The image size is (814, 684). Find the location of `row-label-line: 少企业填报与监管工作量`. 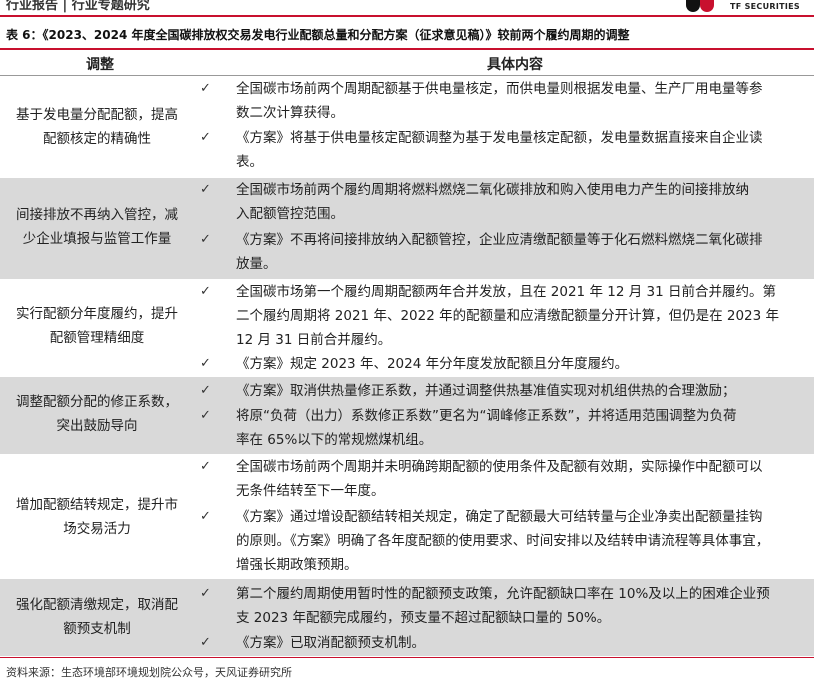

row-label-line: 少企业填报与监管工作量 is located at coordinates (97, 239).